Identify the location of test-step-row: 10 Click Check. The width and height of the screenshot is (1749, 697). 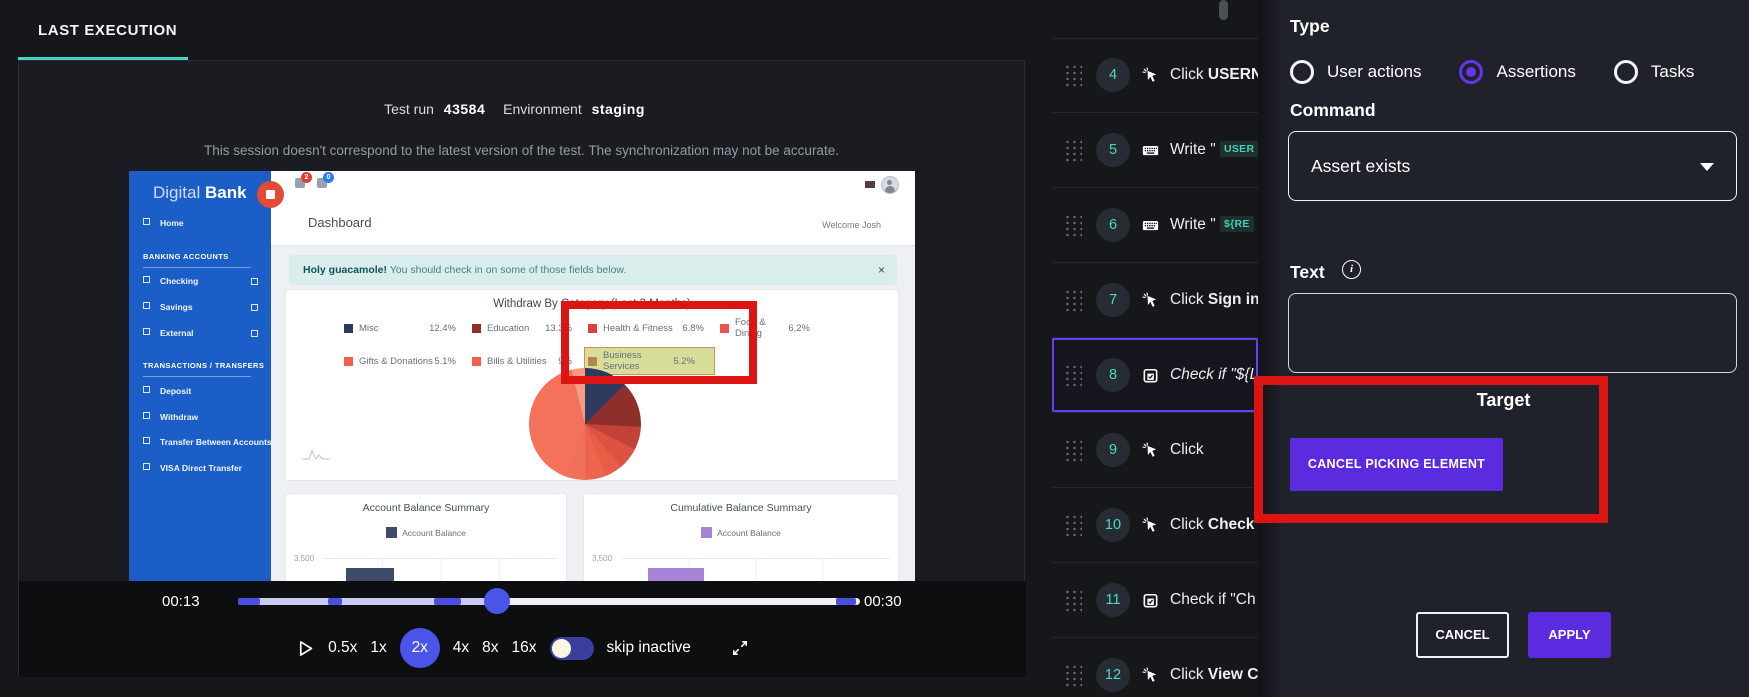
(1155, 525).